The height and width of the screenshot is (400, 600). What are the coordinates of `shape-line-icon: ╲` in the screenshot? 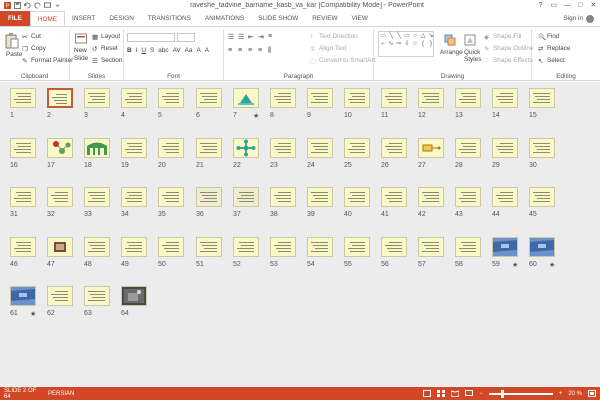 It's located at (391, 36).